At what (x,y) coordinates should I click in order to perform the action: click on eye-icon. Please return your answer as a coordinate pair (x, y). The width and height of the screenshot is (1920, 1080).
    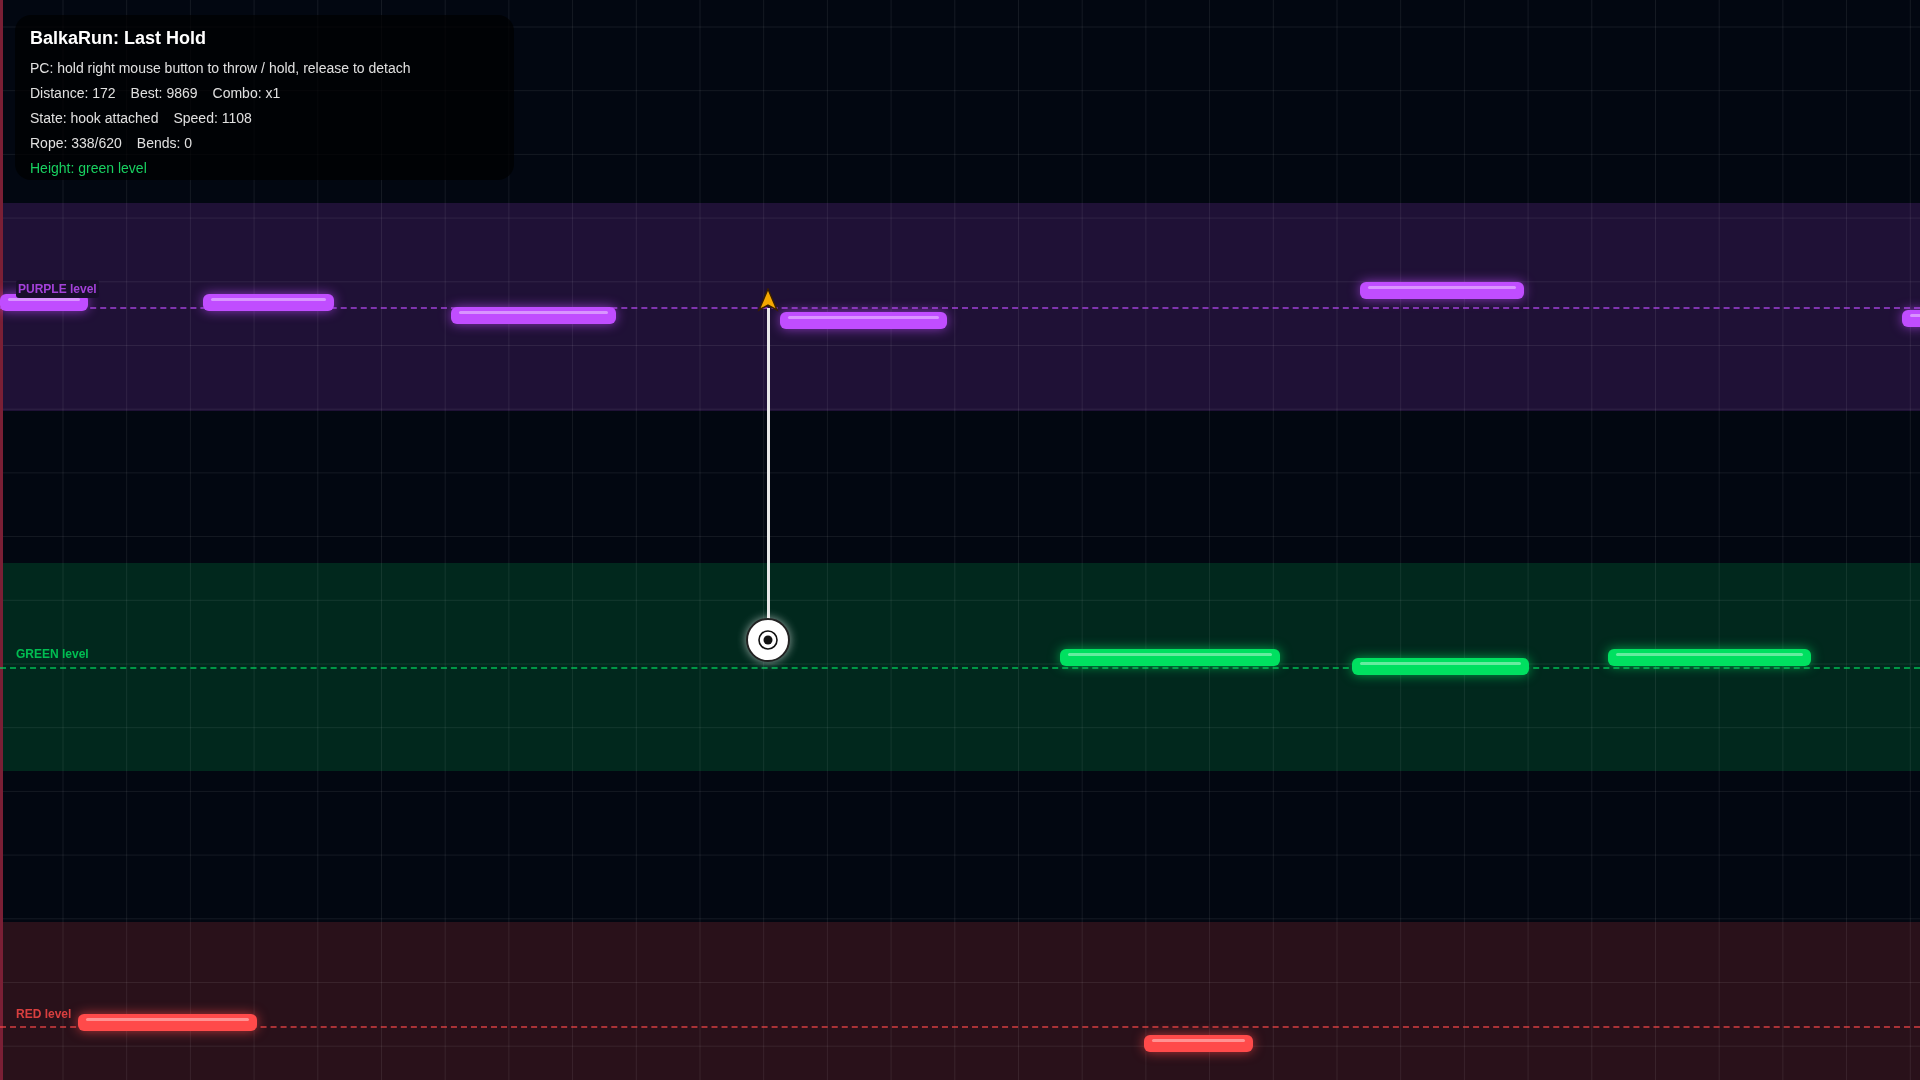
    Looking at the image, I should click on (768, 640).